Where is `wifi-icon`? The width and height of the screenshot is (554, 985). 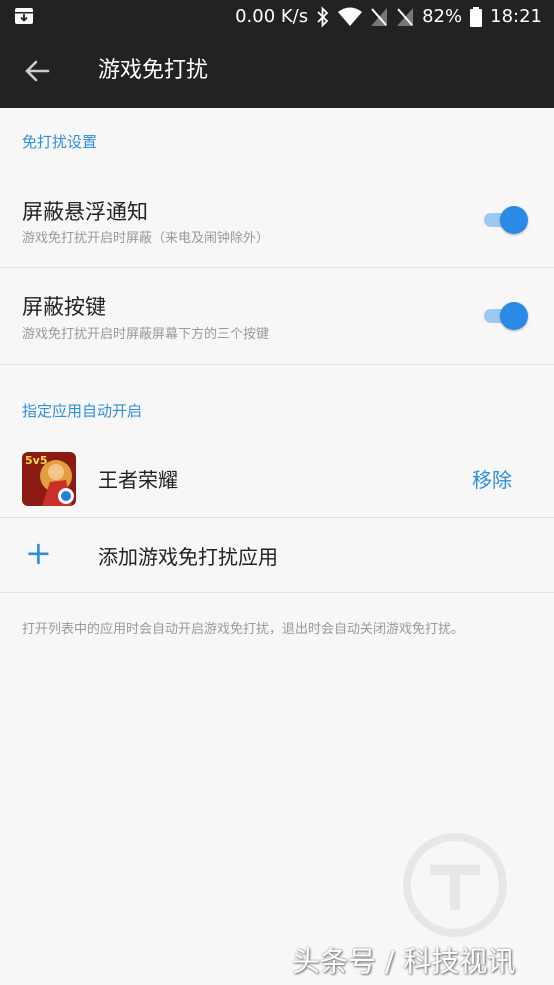 wifi-icon is located at coordinates (350, 16).